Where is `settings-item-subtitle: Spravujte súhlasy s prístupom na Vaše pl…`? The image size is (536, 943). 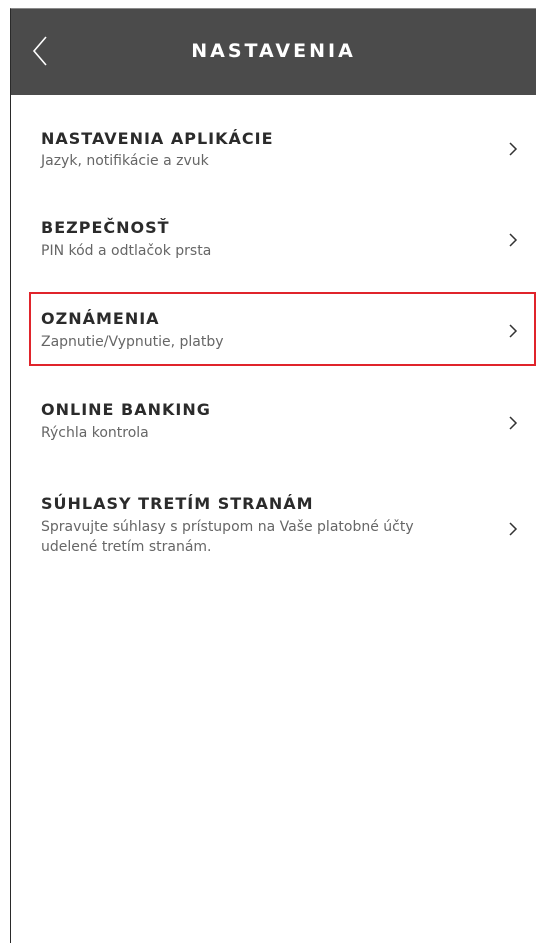
settings-item-subtitle: Spravujte súhlasy s prístupom na Vaše pl… is located at coordinates (227, 527).